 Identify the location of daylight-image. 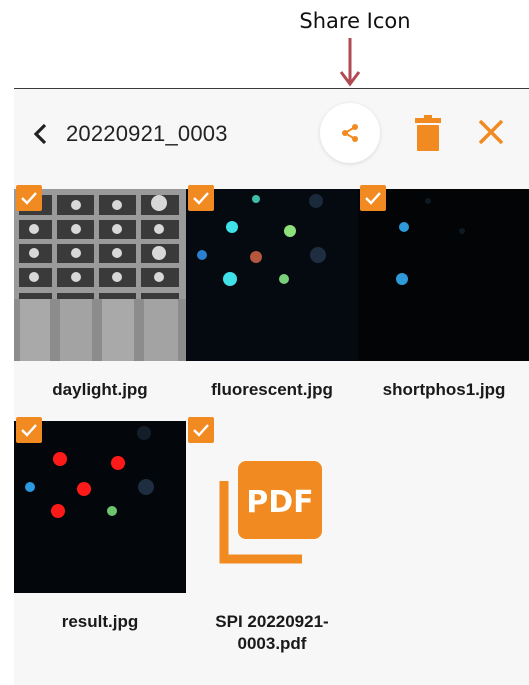
(100, 275).